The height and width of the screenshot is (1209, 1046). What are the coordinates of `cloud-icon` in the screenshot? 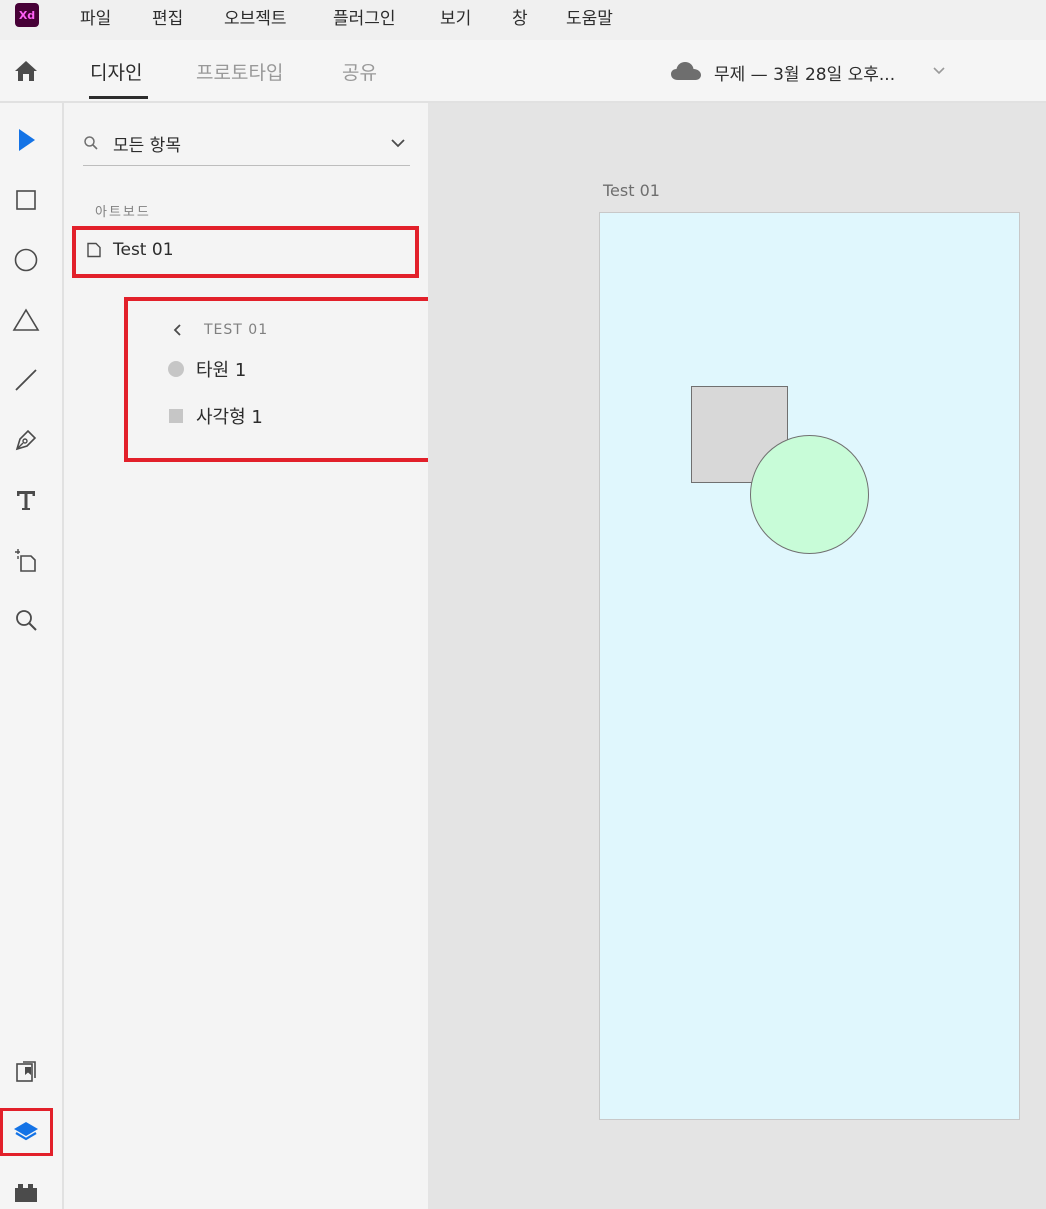 It's located at (686, 71).